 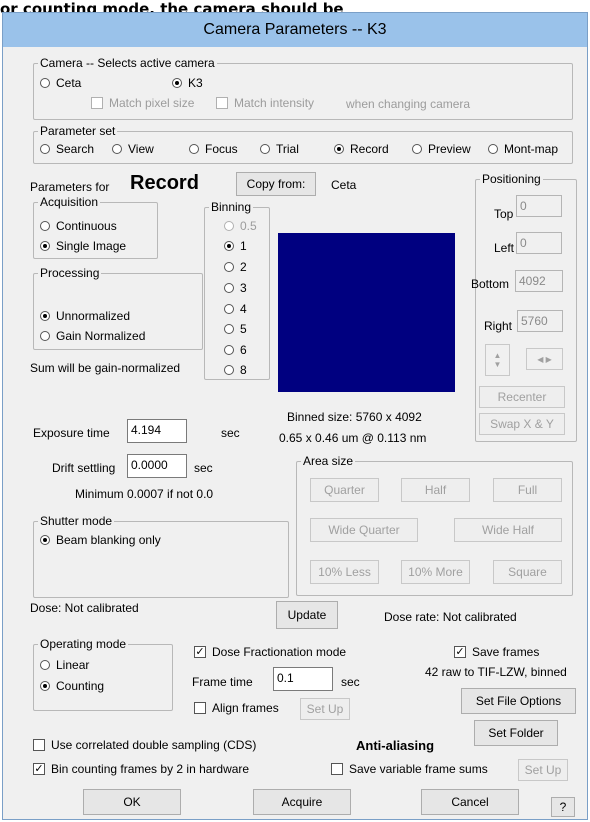 What do you see at coordinates (76, 521) in the screenshot?
I see `shutter-mode-legend: Shutter mode` at bounding box center [76, 521].